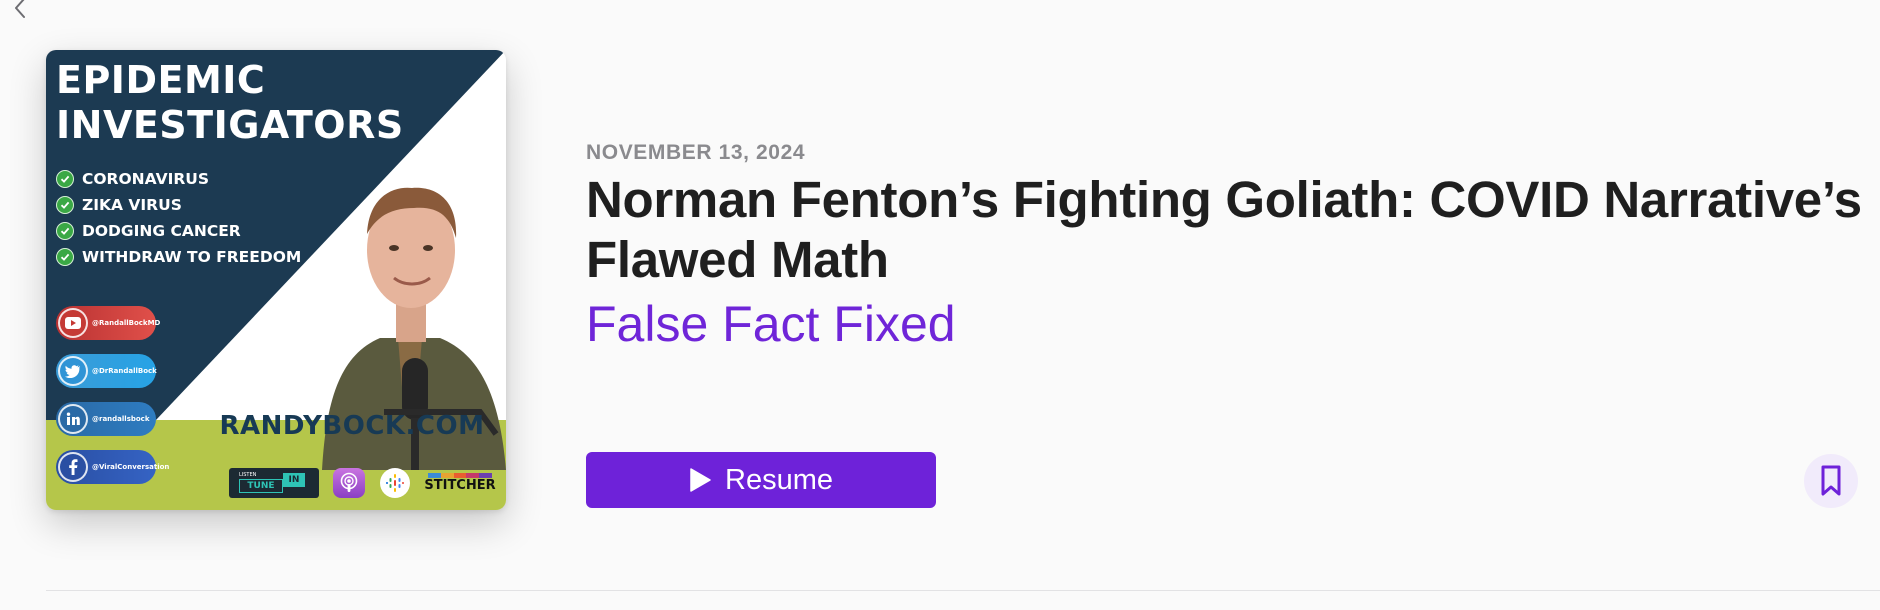  What do you see at coordinates (771, 324) in the screenshot?
I see `show-link: False Fact Fixed` at bounding box center [771, 324].